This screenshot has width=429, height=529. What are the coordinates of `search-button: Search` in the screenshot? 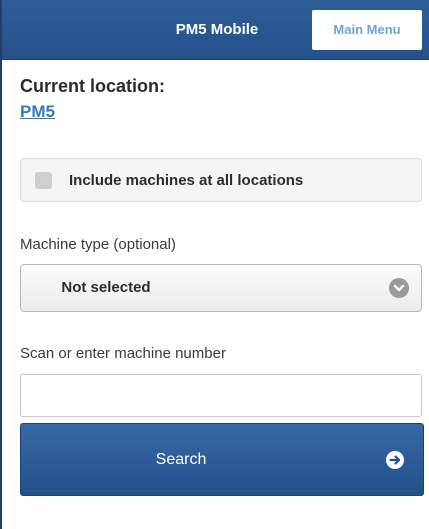 It's located at (222, 459).